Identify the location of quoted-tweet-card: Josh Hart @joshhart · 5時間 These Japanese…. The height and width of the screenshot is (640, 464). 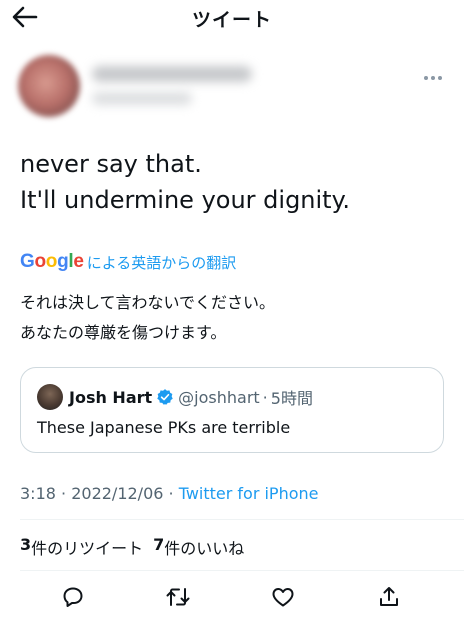
(232, 410).